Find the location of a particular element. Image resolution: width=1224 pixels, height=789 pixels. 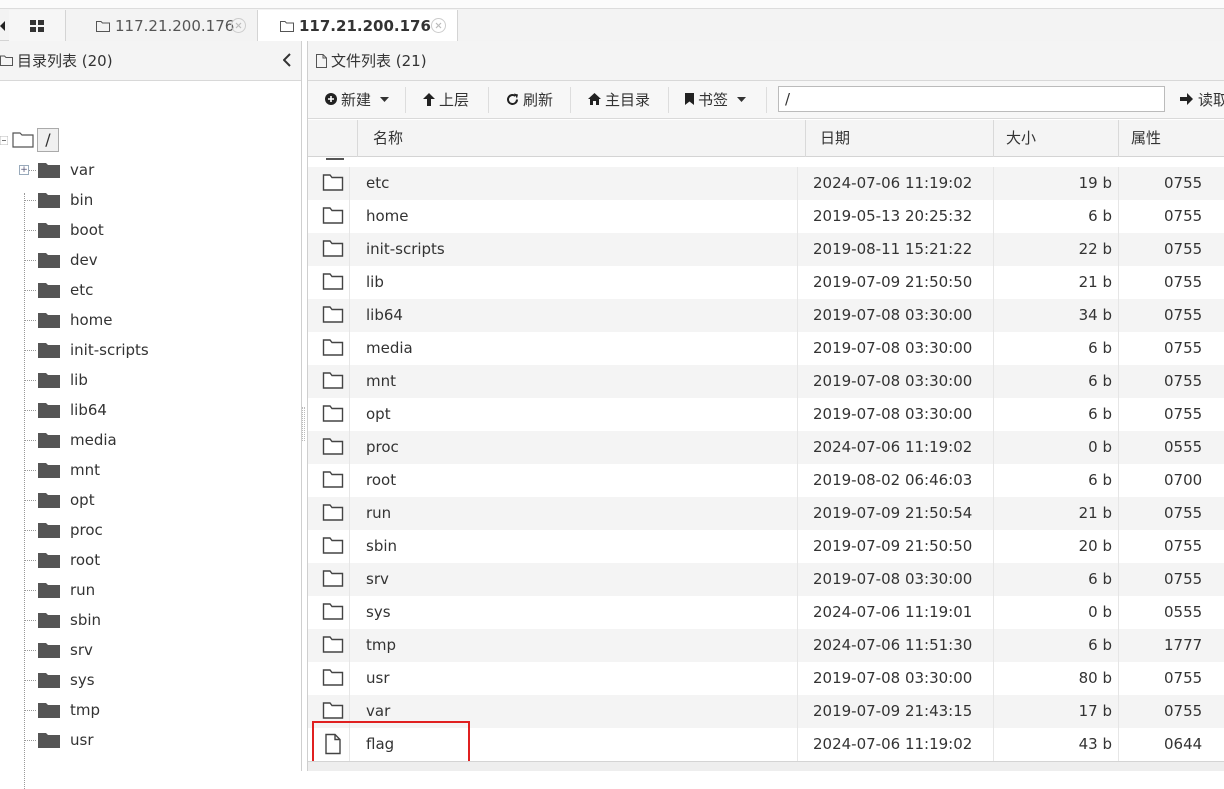

bookmark-button: 书签 is located at coordinates (716, 99).